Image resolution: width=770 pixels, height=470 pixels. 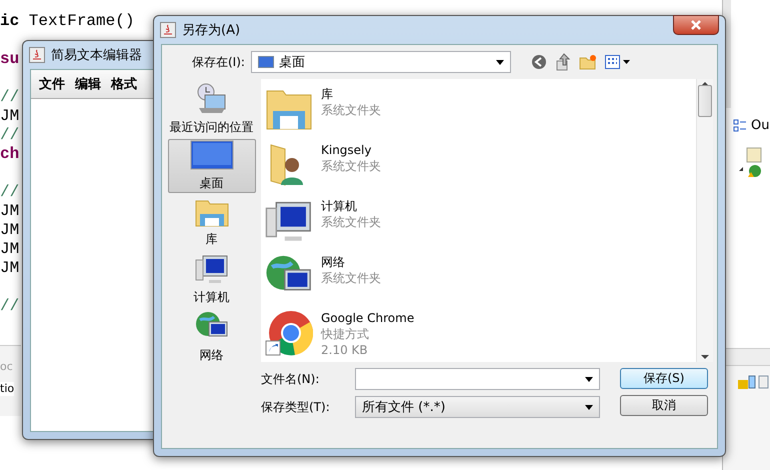 What do you see at coordinates (704, 220) in the screenshot?
I see `vertical-scrollbar` at bounding box center [704, 220].